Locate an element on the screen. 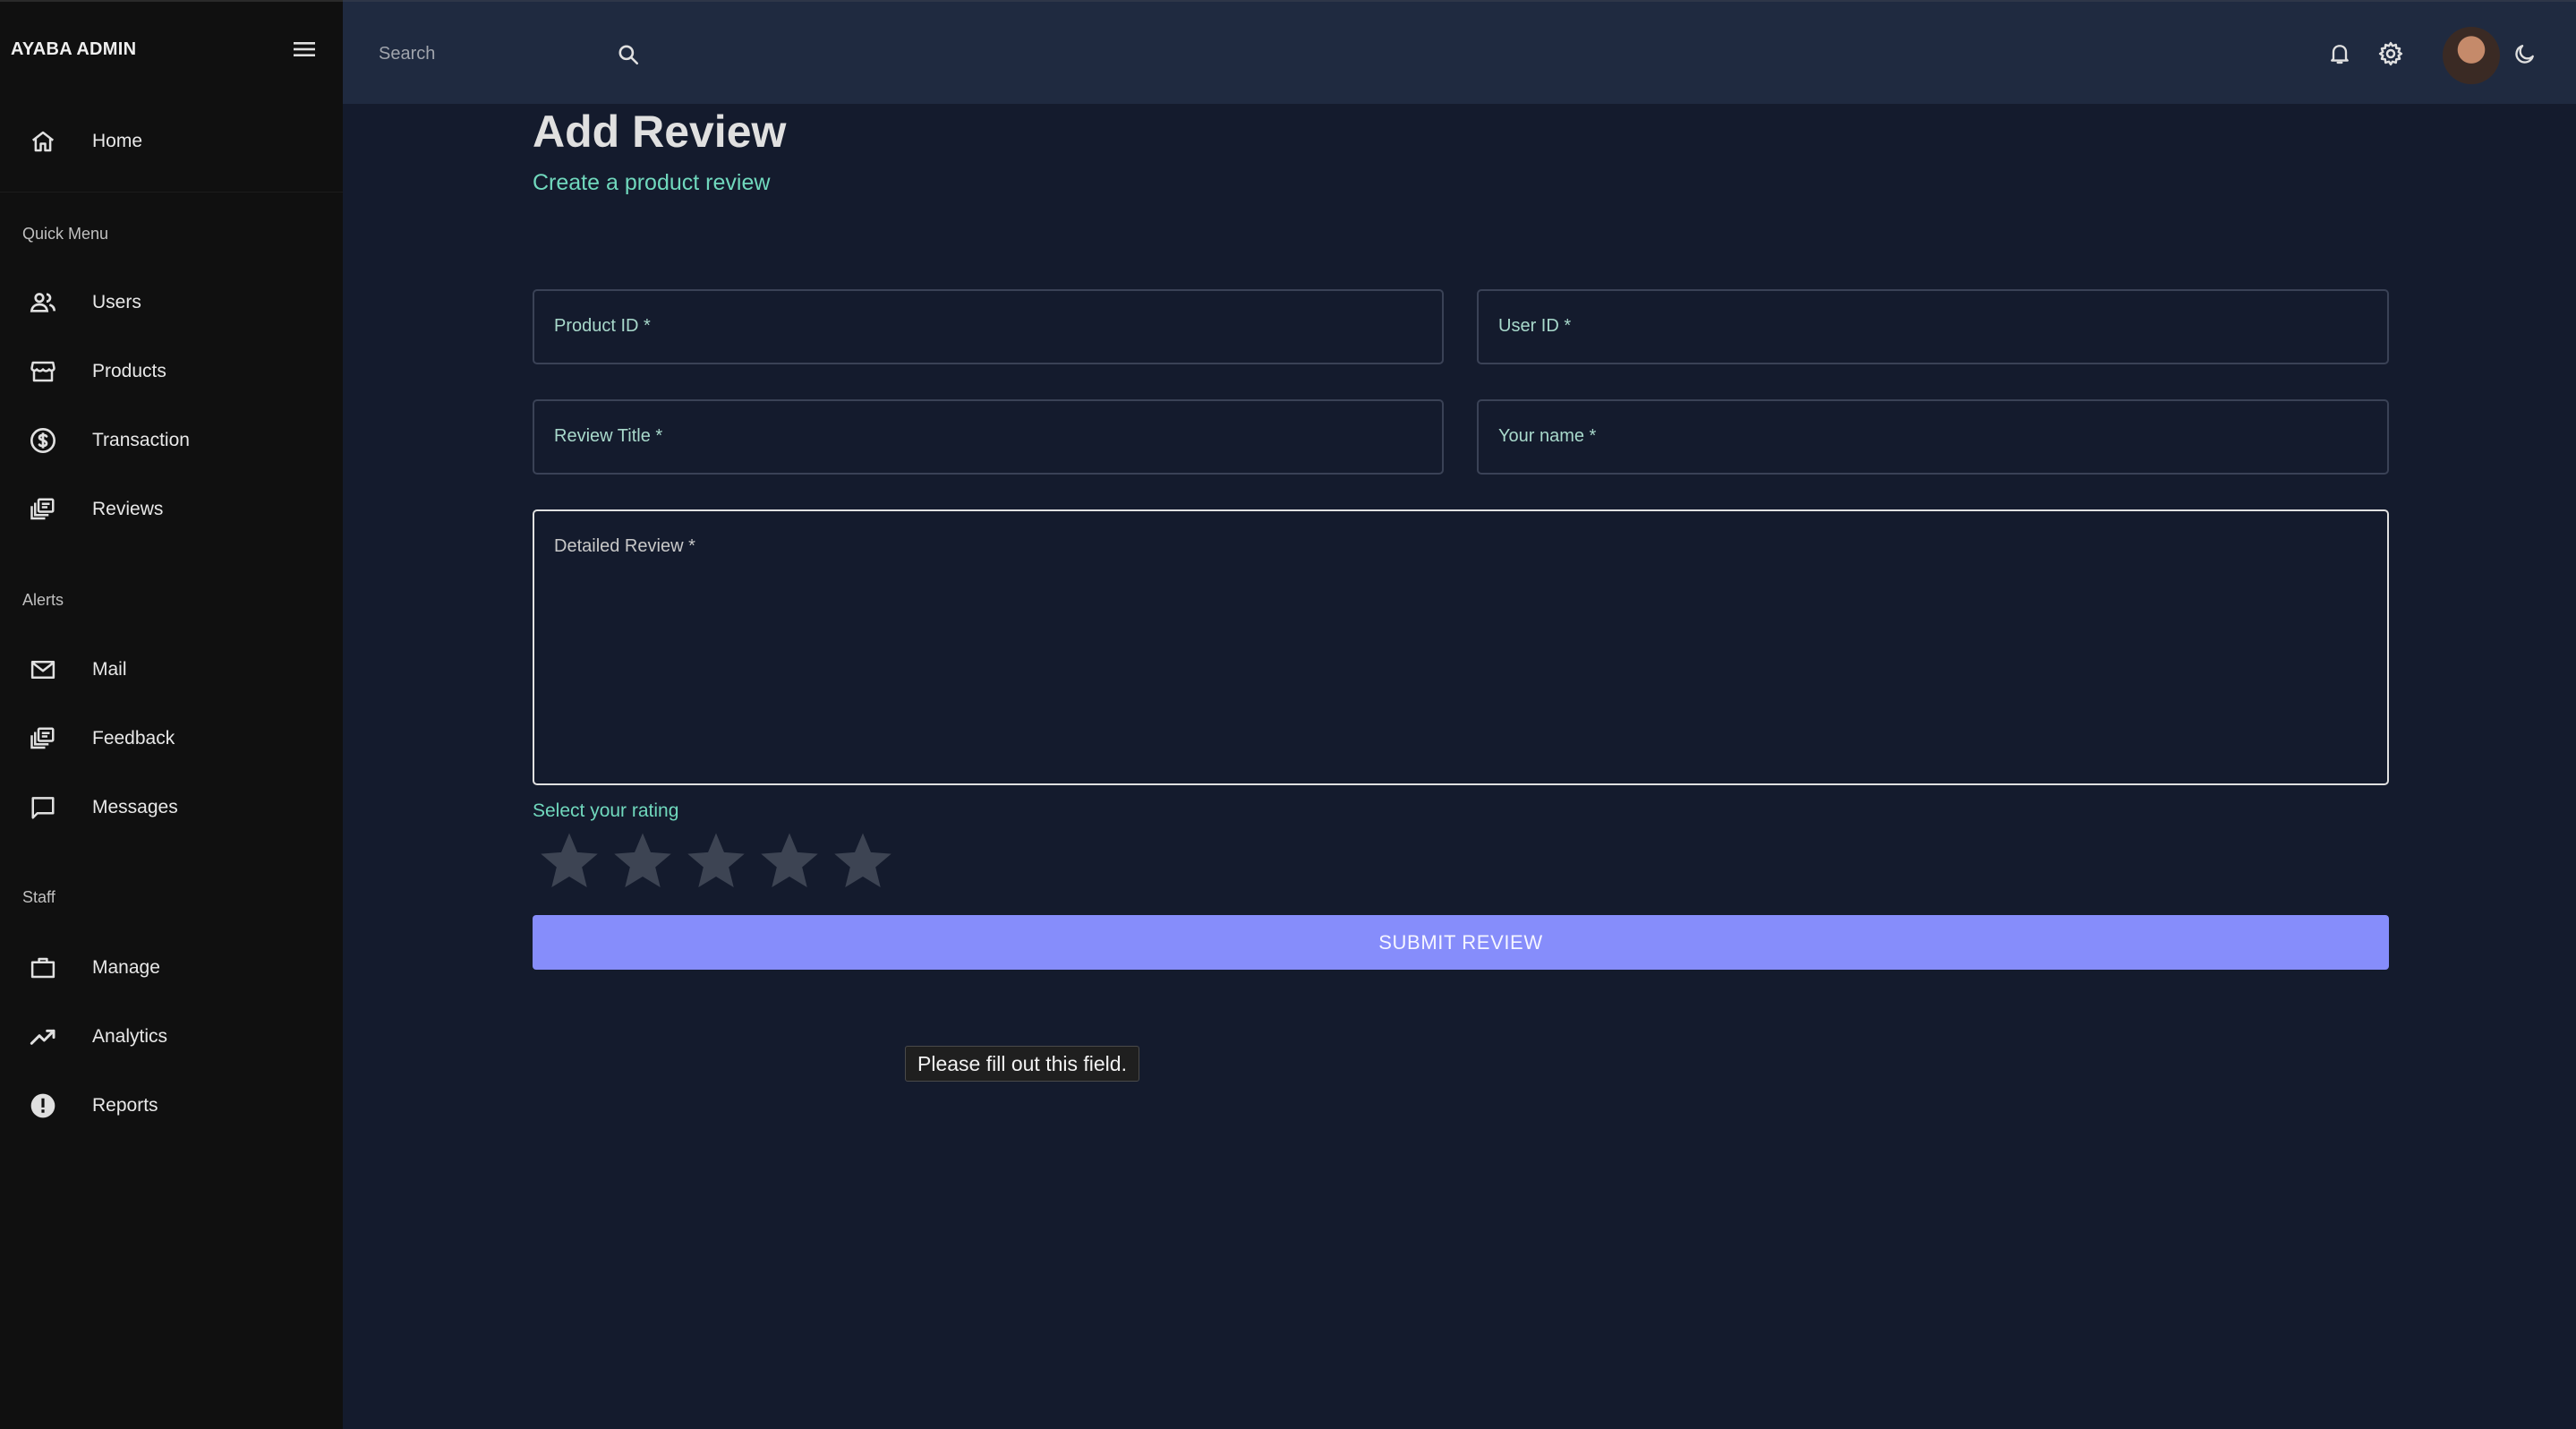 The height and width of the screenshot is (1429, 2576). feedback-icon is located at coordinates (43, 739).